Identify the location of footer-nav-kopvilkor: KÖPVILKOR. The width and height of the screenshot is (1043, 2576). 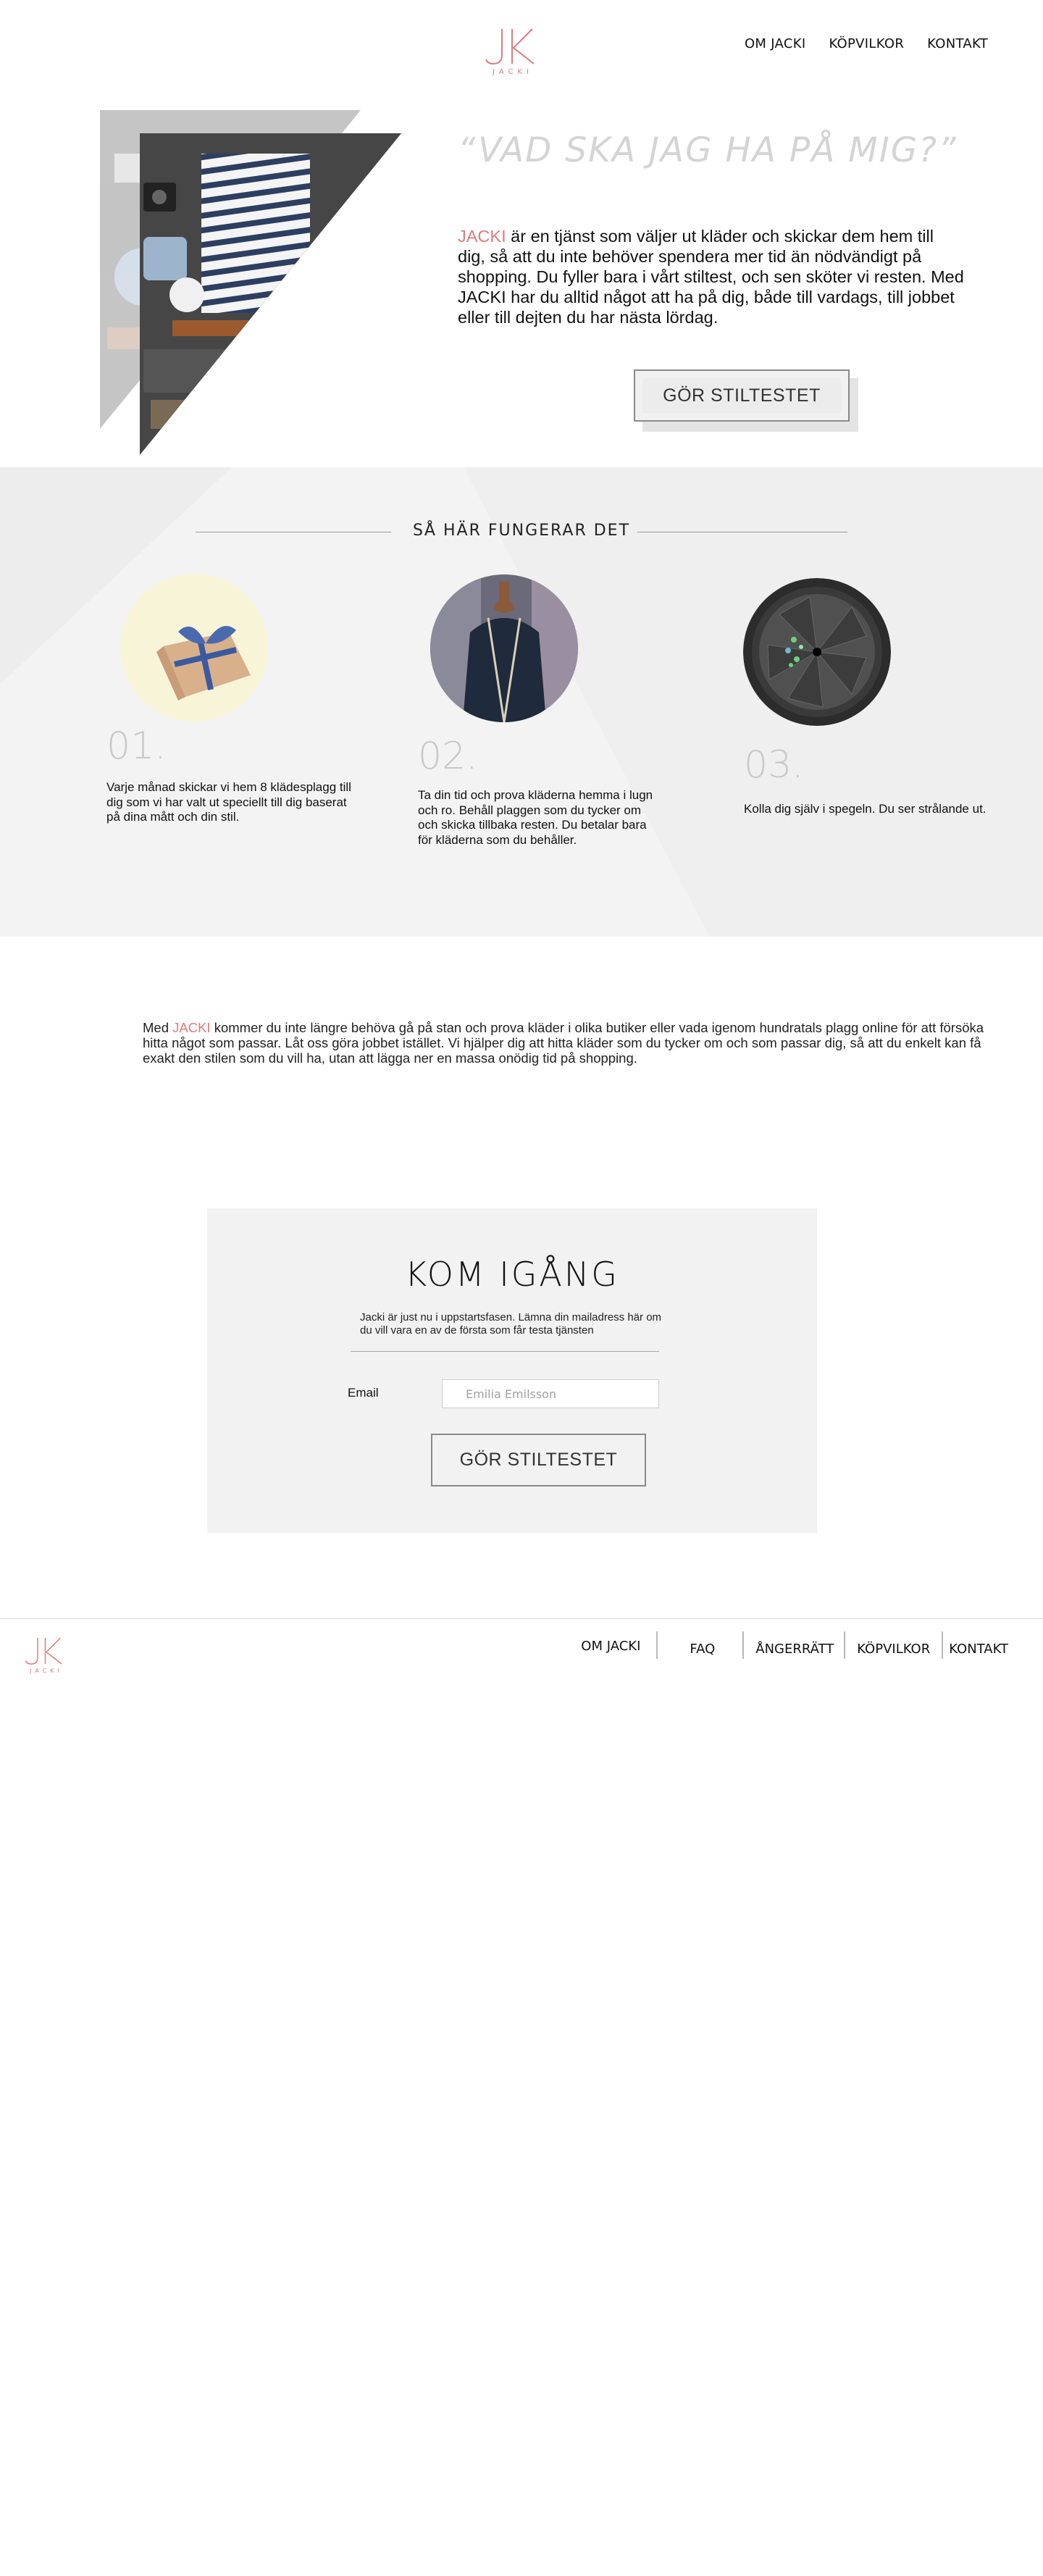
(893, 1647).